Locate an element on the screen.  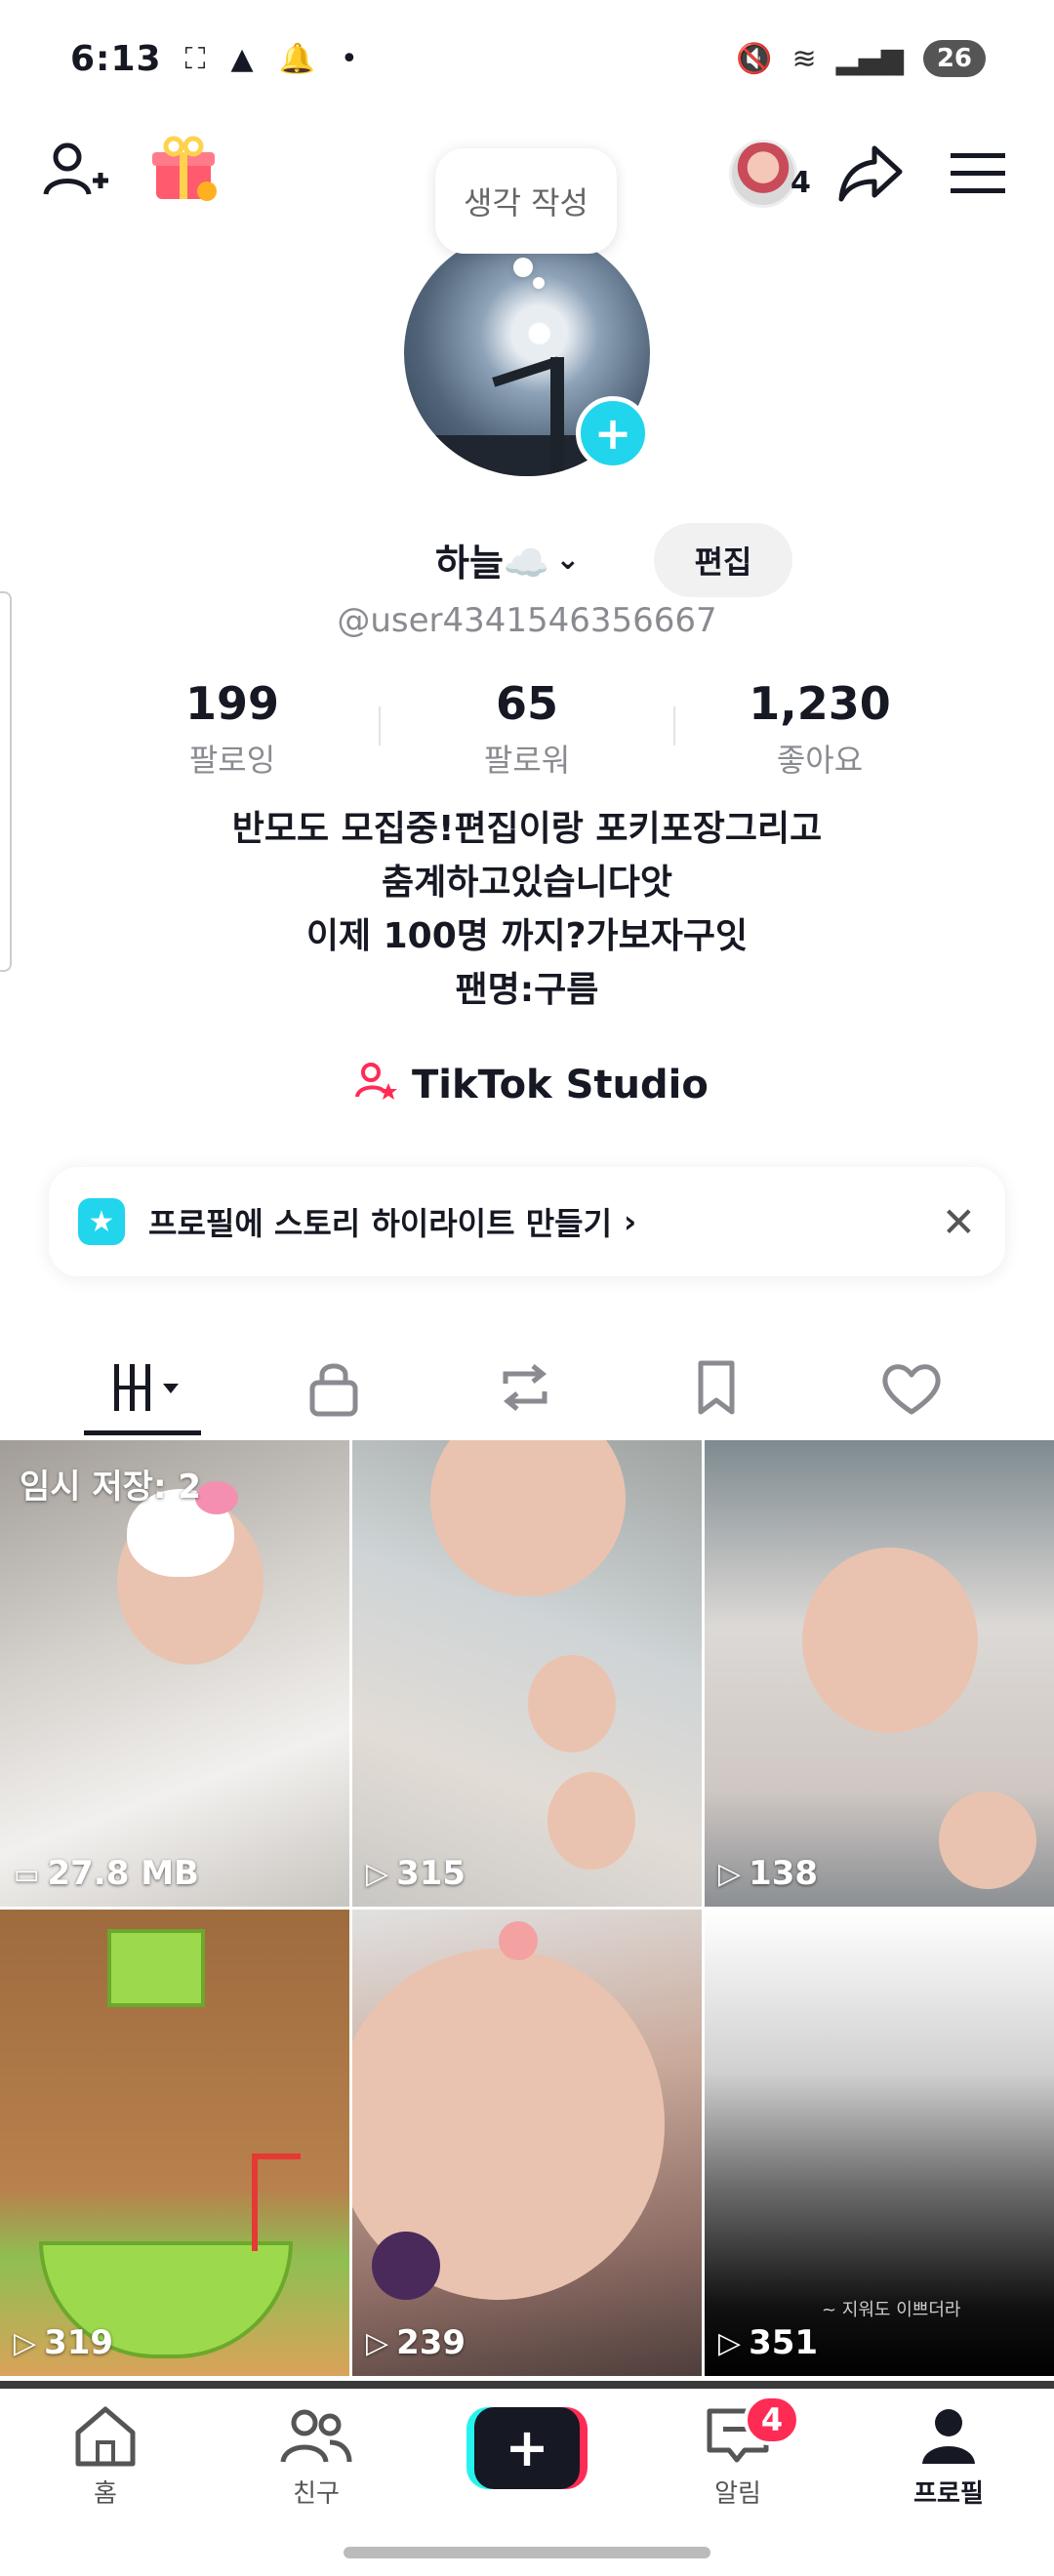
nav-friends: 친구 is located at coordinates (316, 2461).